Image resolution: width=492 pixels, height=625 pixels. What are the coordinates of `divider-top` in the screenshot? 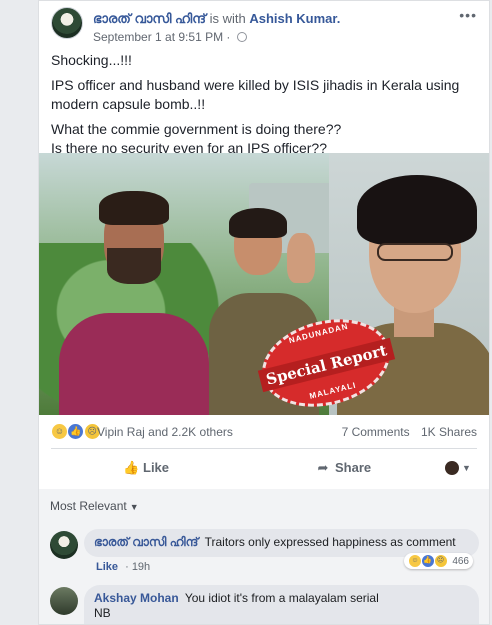 It's located at (264, 448).